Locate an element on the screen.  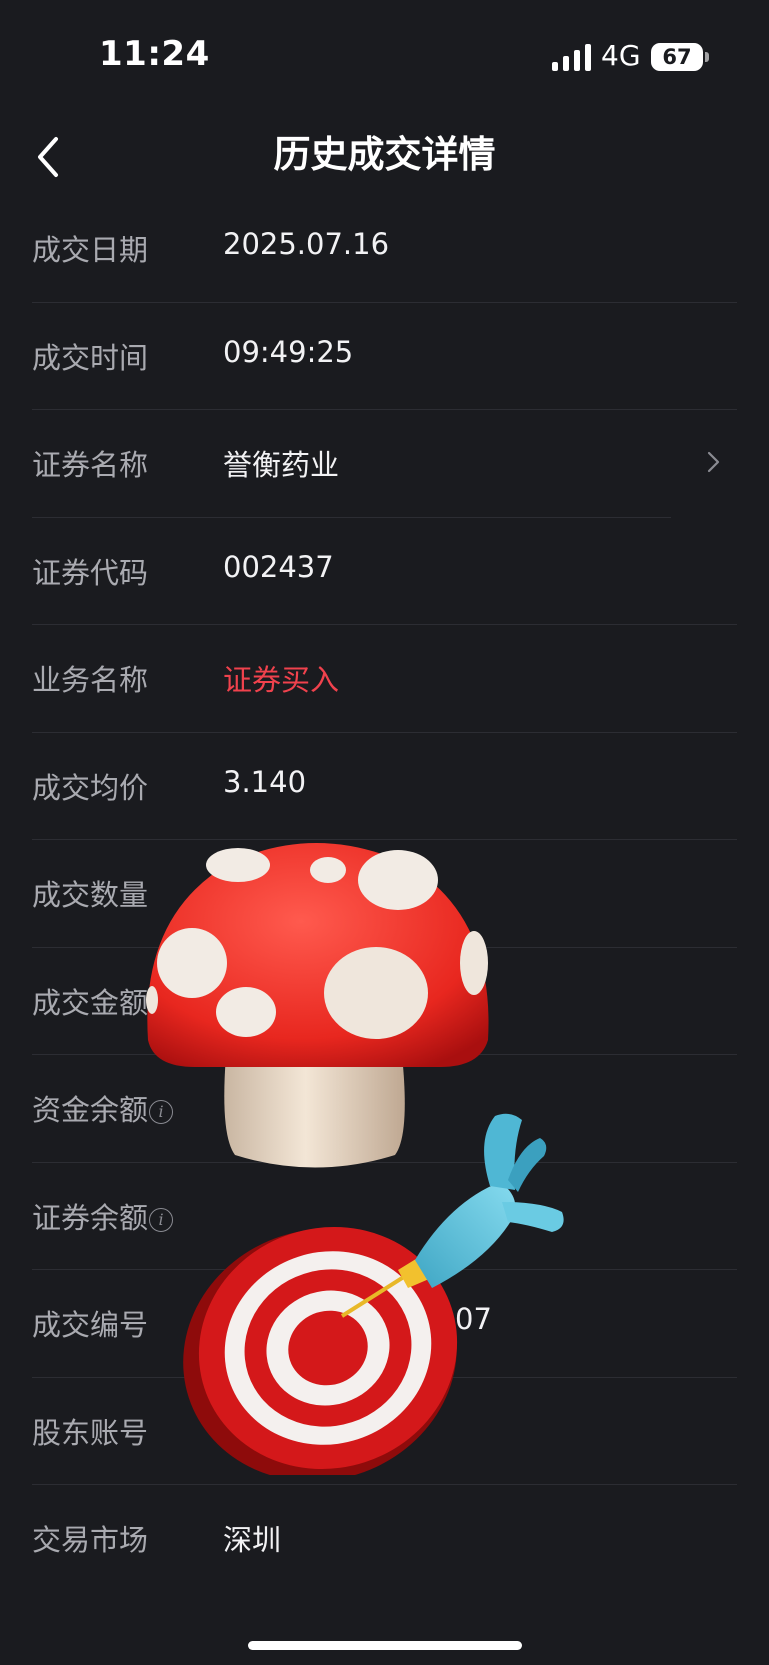
row-label: 交易市场 is located at coordinates (90, 1540).